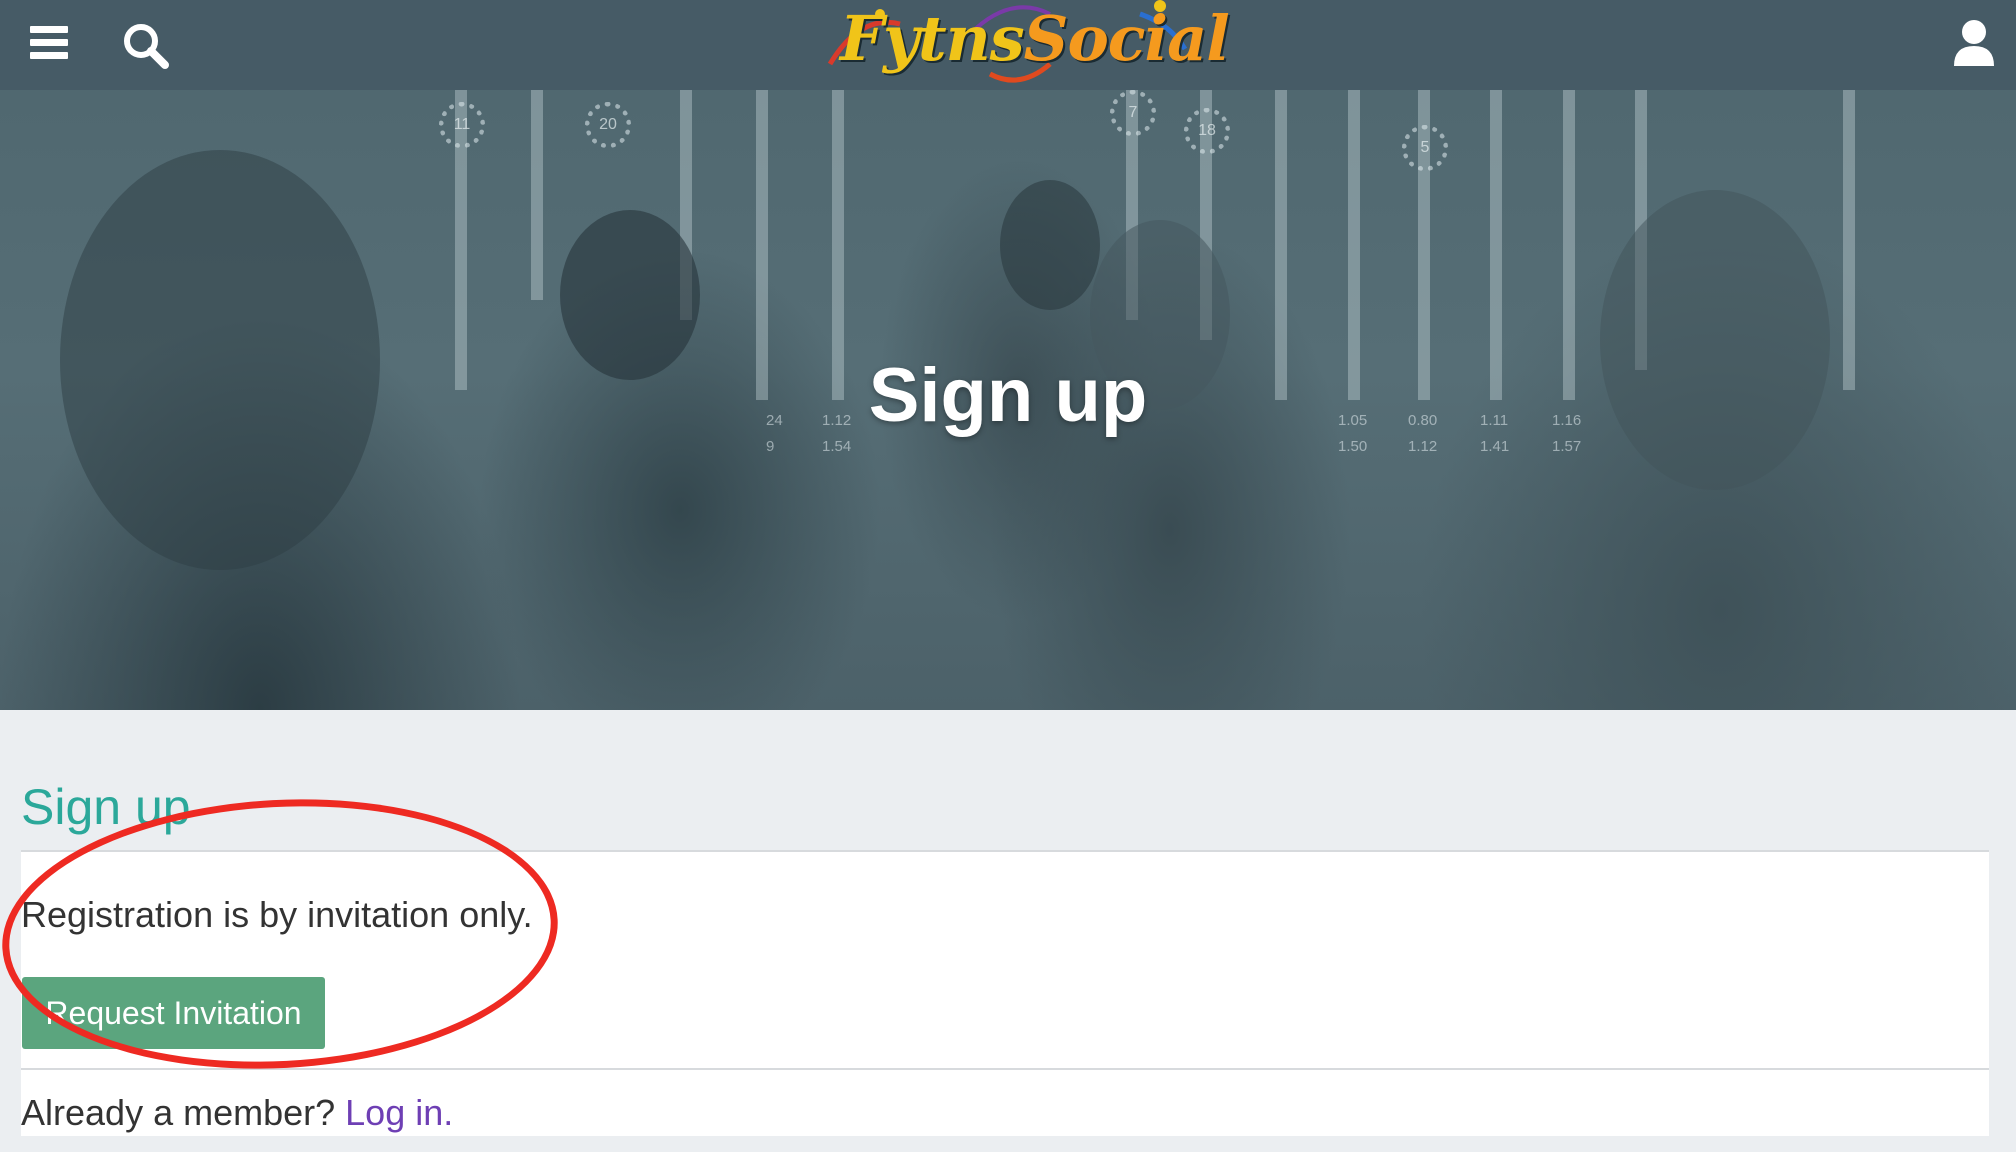  What do you see at coordinates (1126, 38) in the screenshot?
I see `logo-text-social: Social` at bounding box center [1126, 38].